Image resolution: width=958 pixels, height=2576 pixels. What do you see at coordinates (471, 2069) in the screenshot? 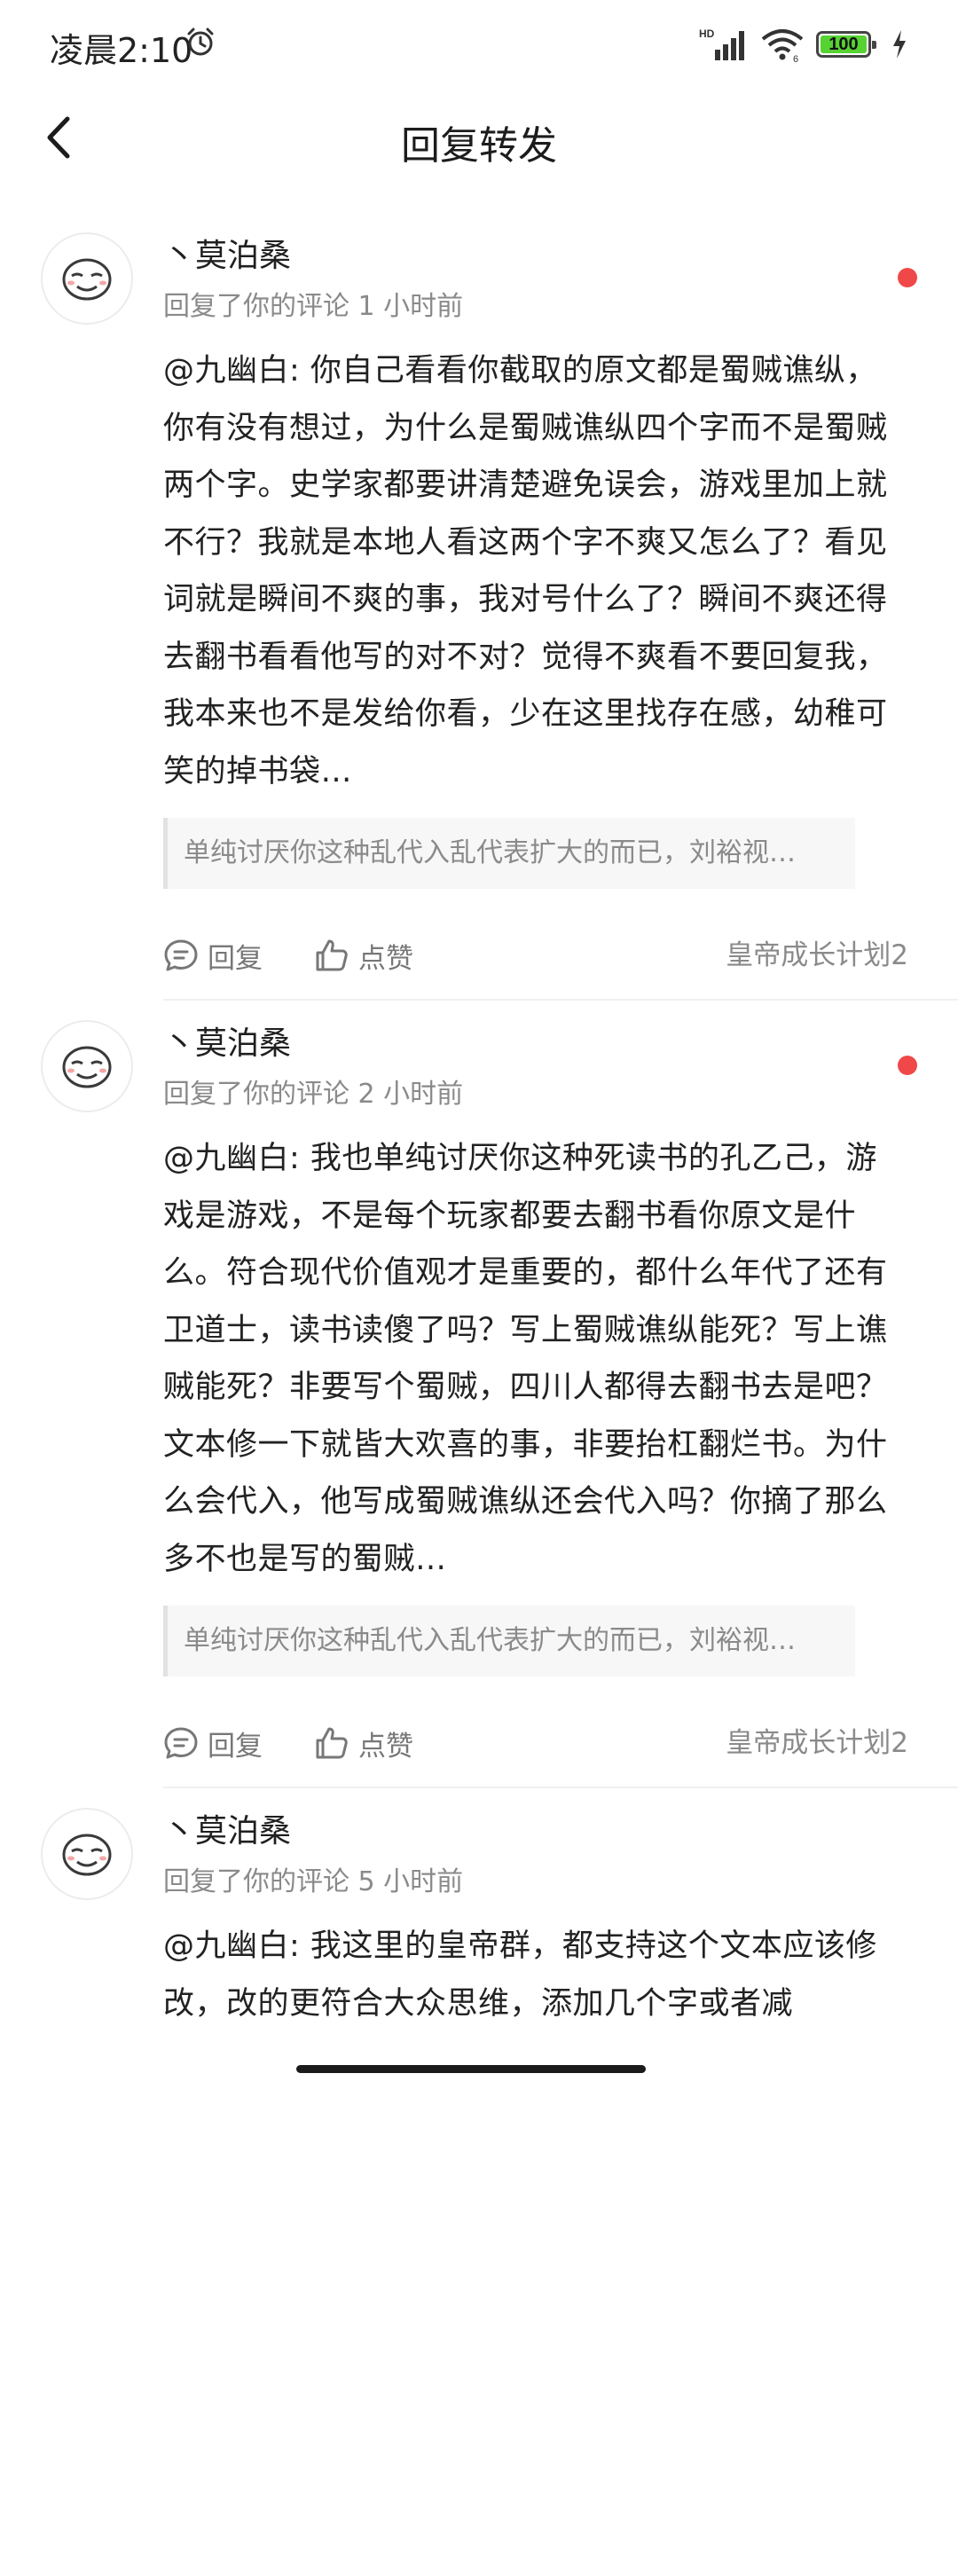
I see `home-indicator` at bounding box center [471, 2069].